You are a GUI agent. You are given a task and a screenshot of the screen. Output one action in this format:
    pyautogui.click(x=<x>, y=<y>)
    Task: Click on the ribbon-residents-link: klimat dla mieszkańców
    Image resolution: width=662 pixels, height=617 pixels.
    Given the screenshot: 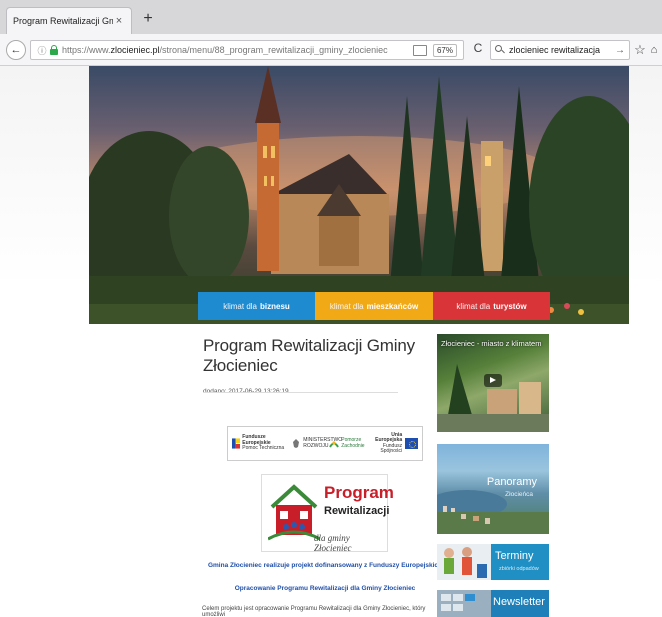 What is the action you would take?
    pyautogui.click(x=374, y=306)
    